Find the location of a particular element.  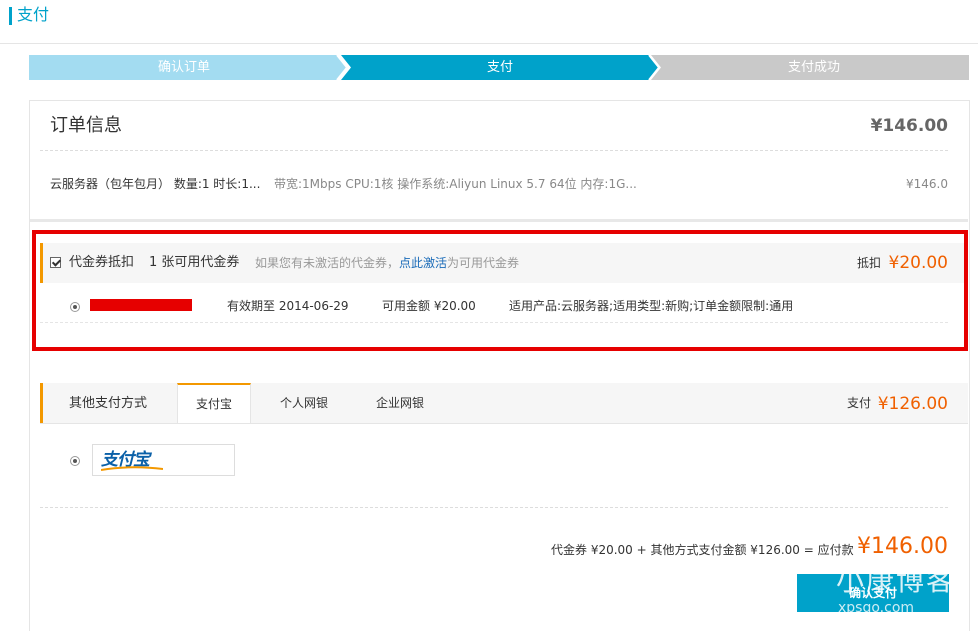

final-amount: ¥146.00 is located at coordinates (902, 546).